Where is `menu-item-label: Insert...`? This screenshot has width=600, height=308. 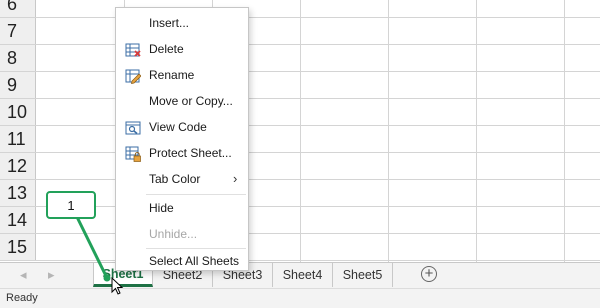
menu-item-label: Insert... is located at coordinates (169, 23).